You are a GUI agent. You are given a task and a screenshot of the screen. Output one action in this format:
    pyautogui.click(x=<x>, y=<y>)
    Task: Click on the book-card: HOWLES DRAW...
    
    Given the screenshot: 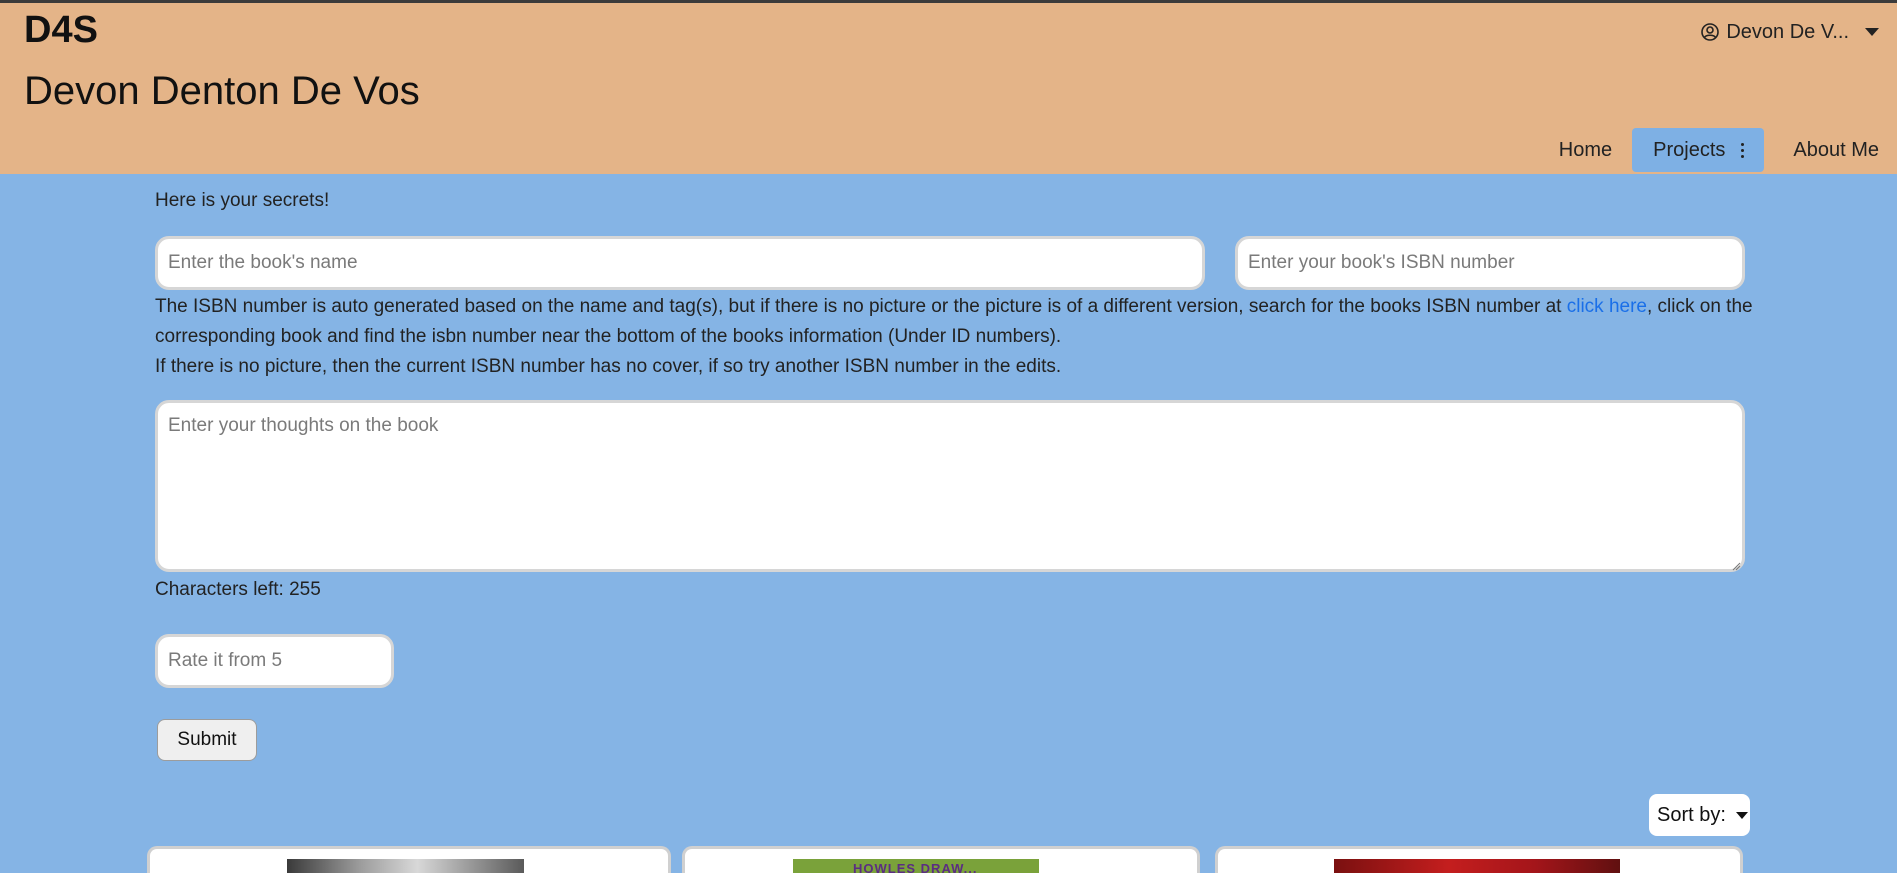 What is the action you would take?
    pyautogui.click(x=941, y=859)
    